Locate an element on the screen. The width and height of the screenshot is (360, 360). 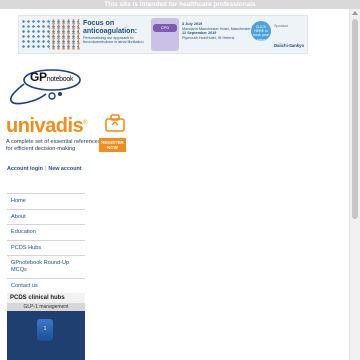
pcds-subtitle: GLP-1 management is located at coordinates (46, 307).